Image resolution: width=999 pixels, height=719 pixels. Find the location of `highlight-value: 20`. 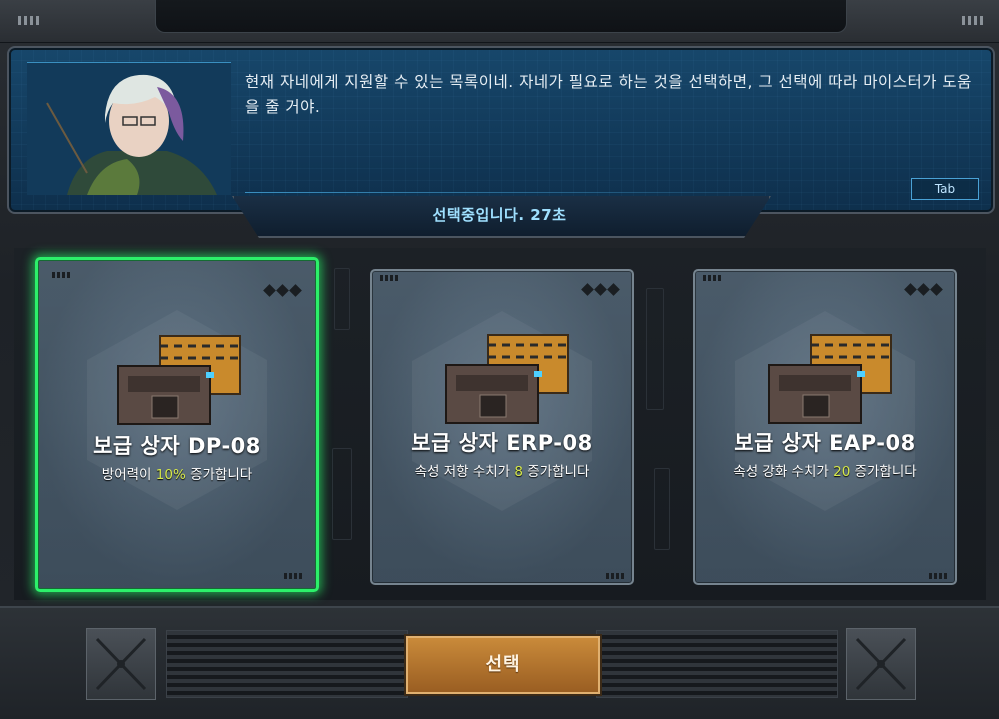

highlight-value: 20 is located at coordinates (842, 472).